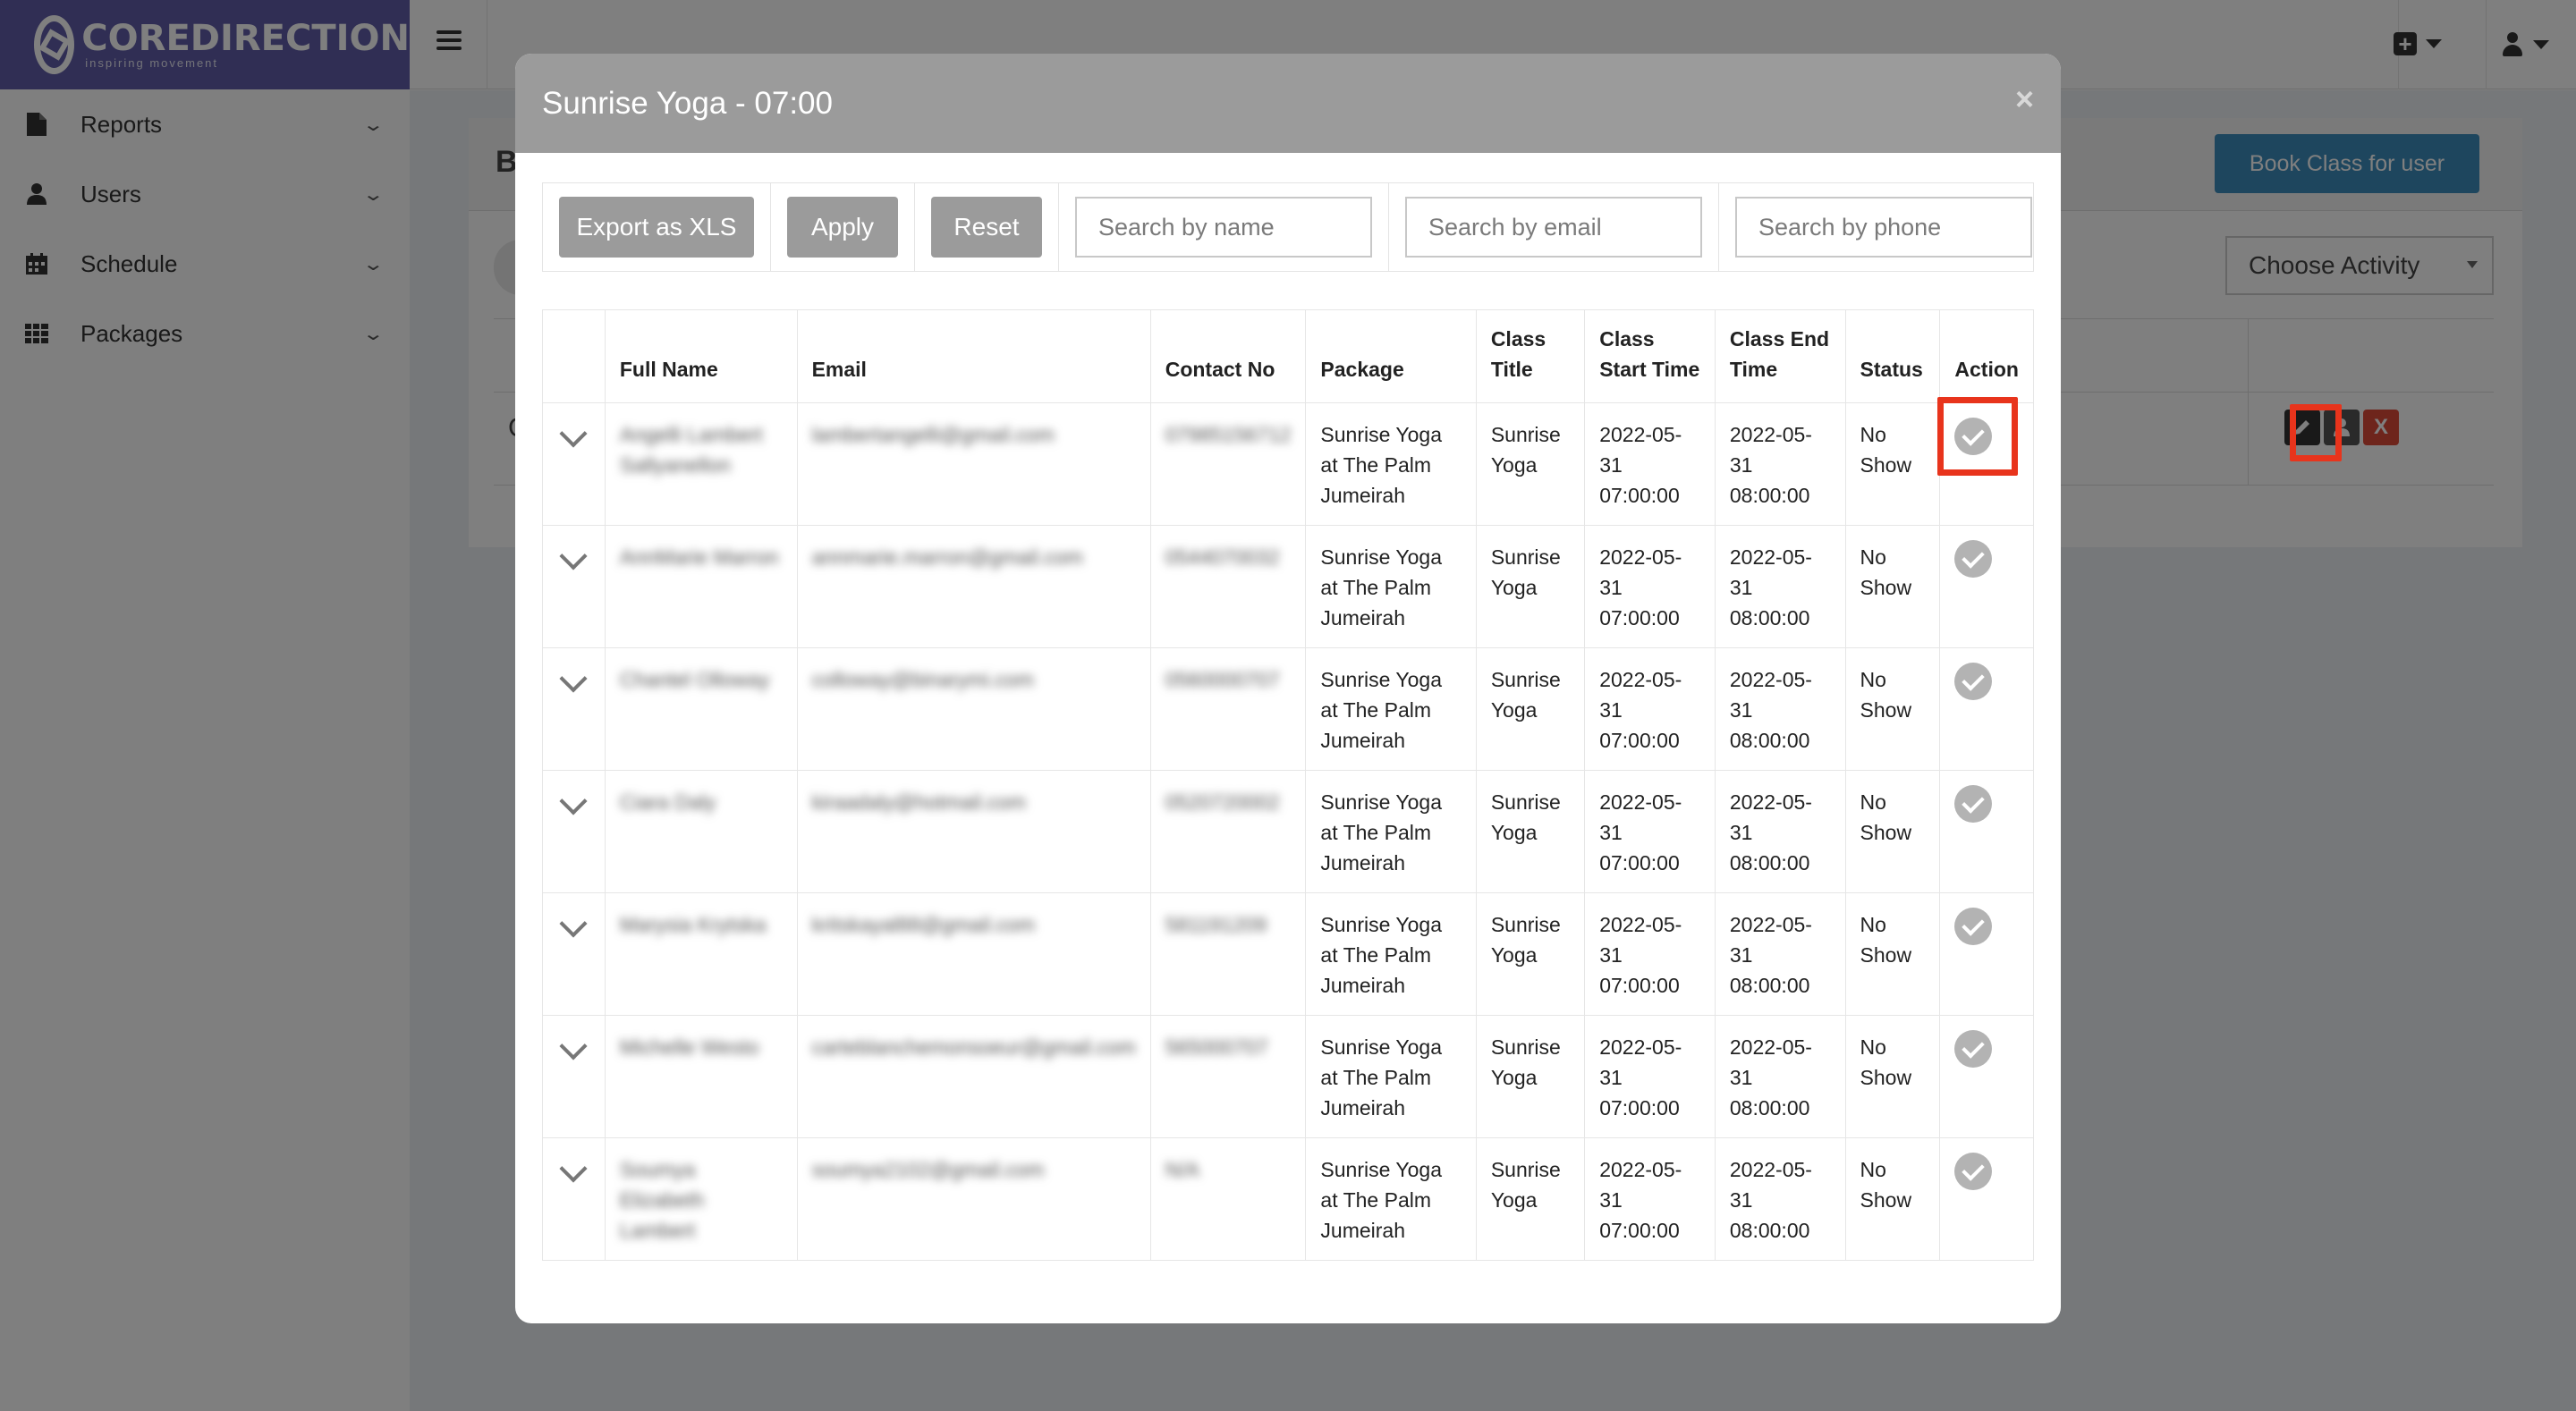 The image size is (2576, 1411). What do you see at coordinates (656, 227) in the screenshot?
I see `export-xls-button: Export as XLS` at bounding box center [656, 227].